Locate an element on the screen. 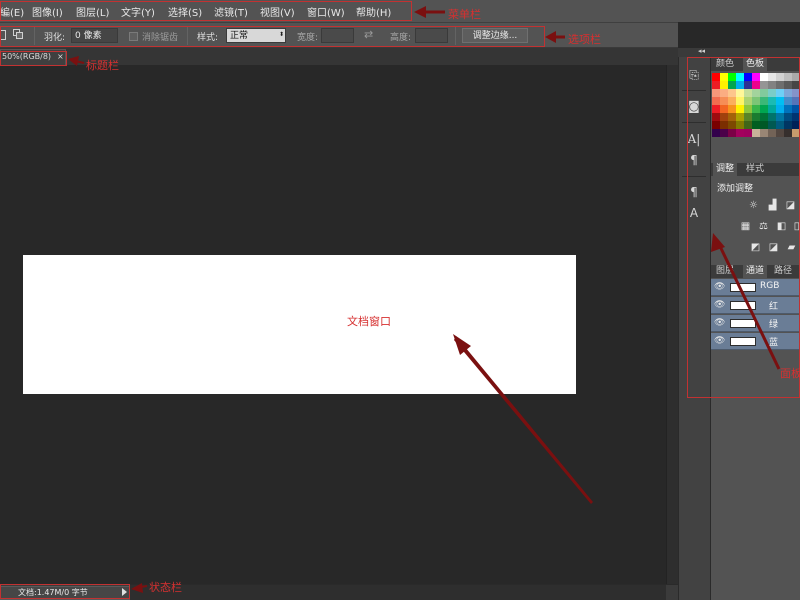  title-annotation-box is located at coordinates (33, 58).